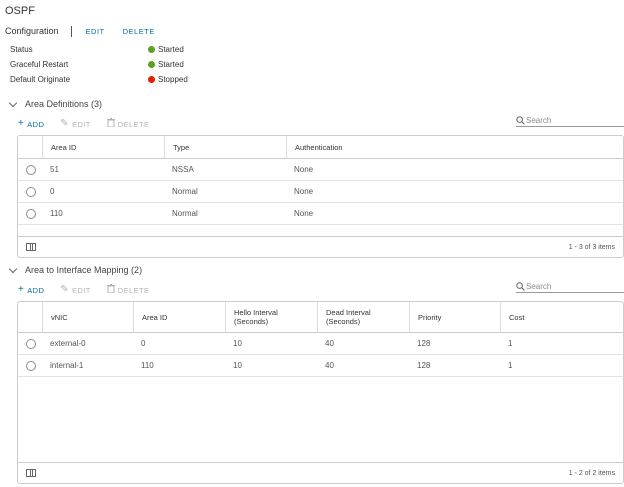  I want to click on config-edit-button: EDIT, so click(95, 31).